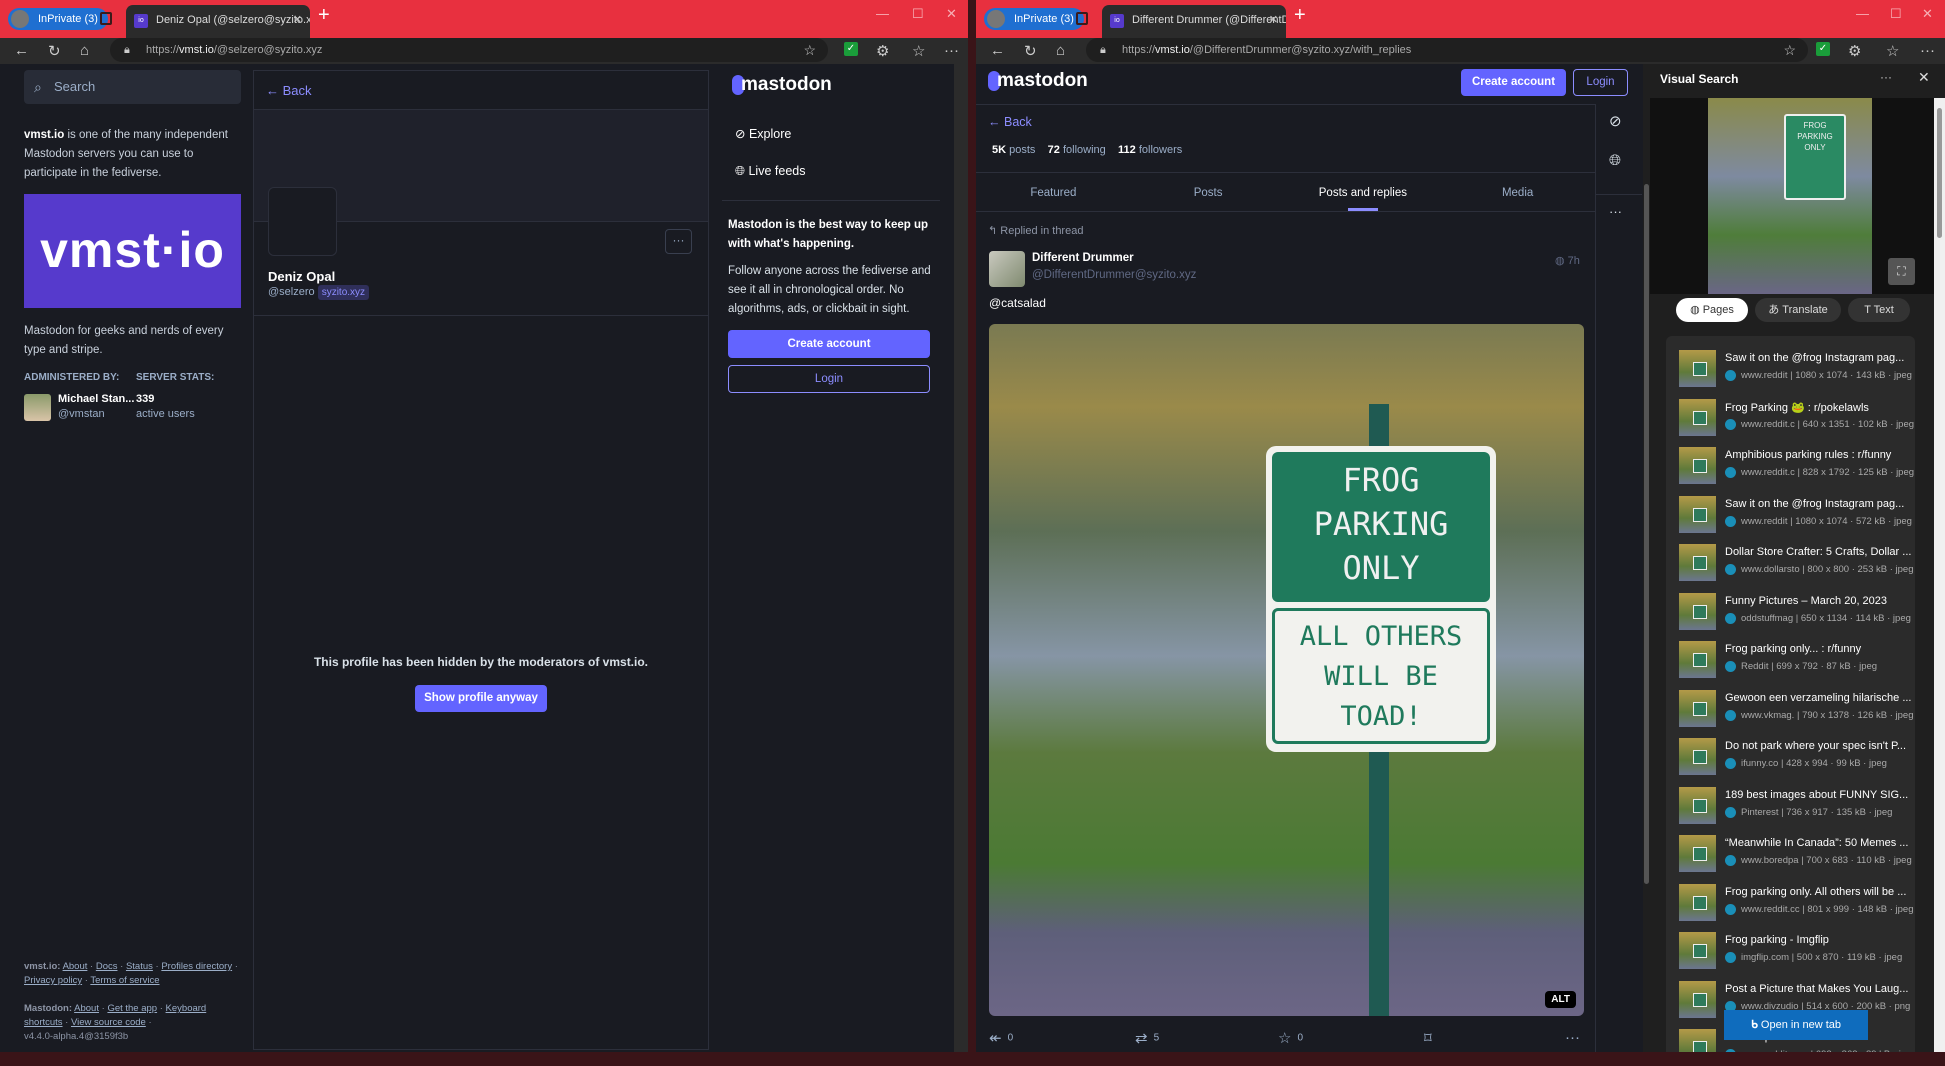 The height and width of the screenshot is (1066, 1945). I want to click on following-label: following, so click(1084, 150).